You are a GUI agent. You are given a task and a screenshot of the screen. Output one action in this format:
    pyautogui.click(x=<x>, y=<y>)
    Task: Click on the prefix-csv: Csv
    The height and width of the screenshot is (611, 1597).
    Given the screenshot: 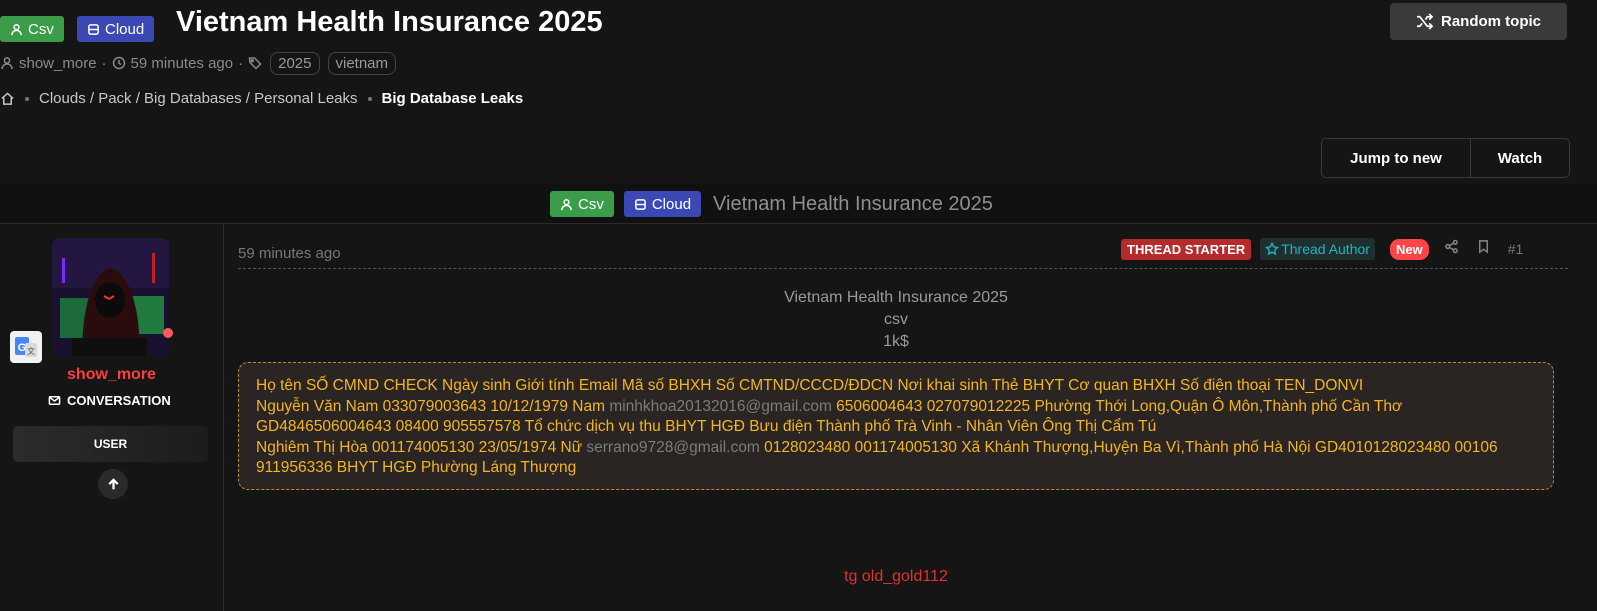 What is the action you would take?
    pyautogui.click(x=32, y=29)
    